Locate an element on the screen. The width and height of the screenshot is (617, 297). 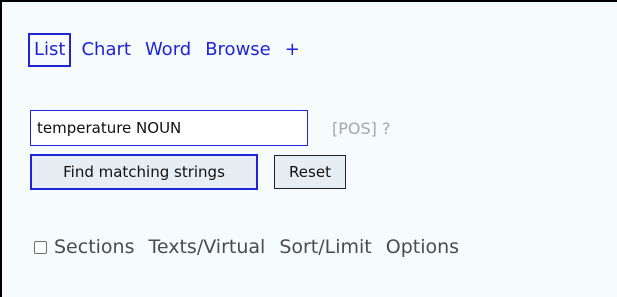
search-row: [POS] ? is located at coordinates (210, 128).